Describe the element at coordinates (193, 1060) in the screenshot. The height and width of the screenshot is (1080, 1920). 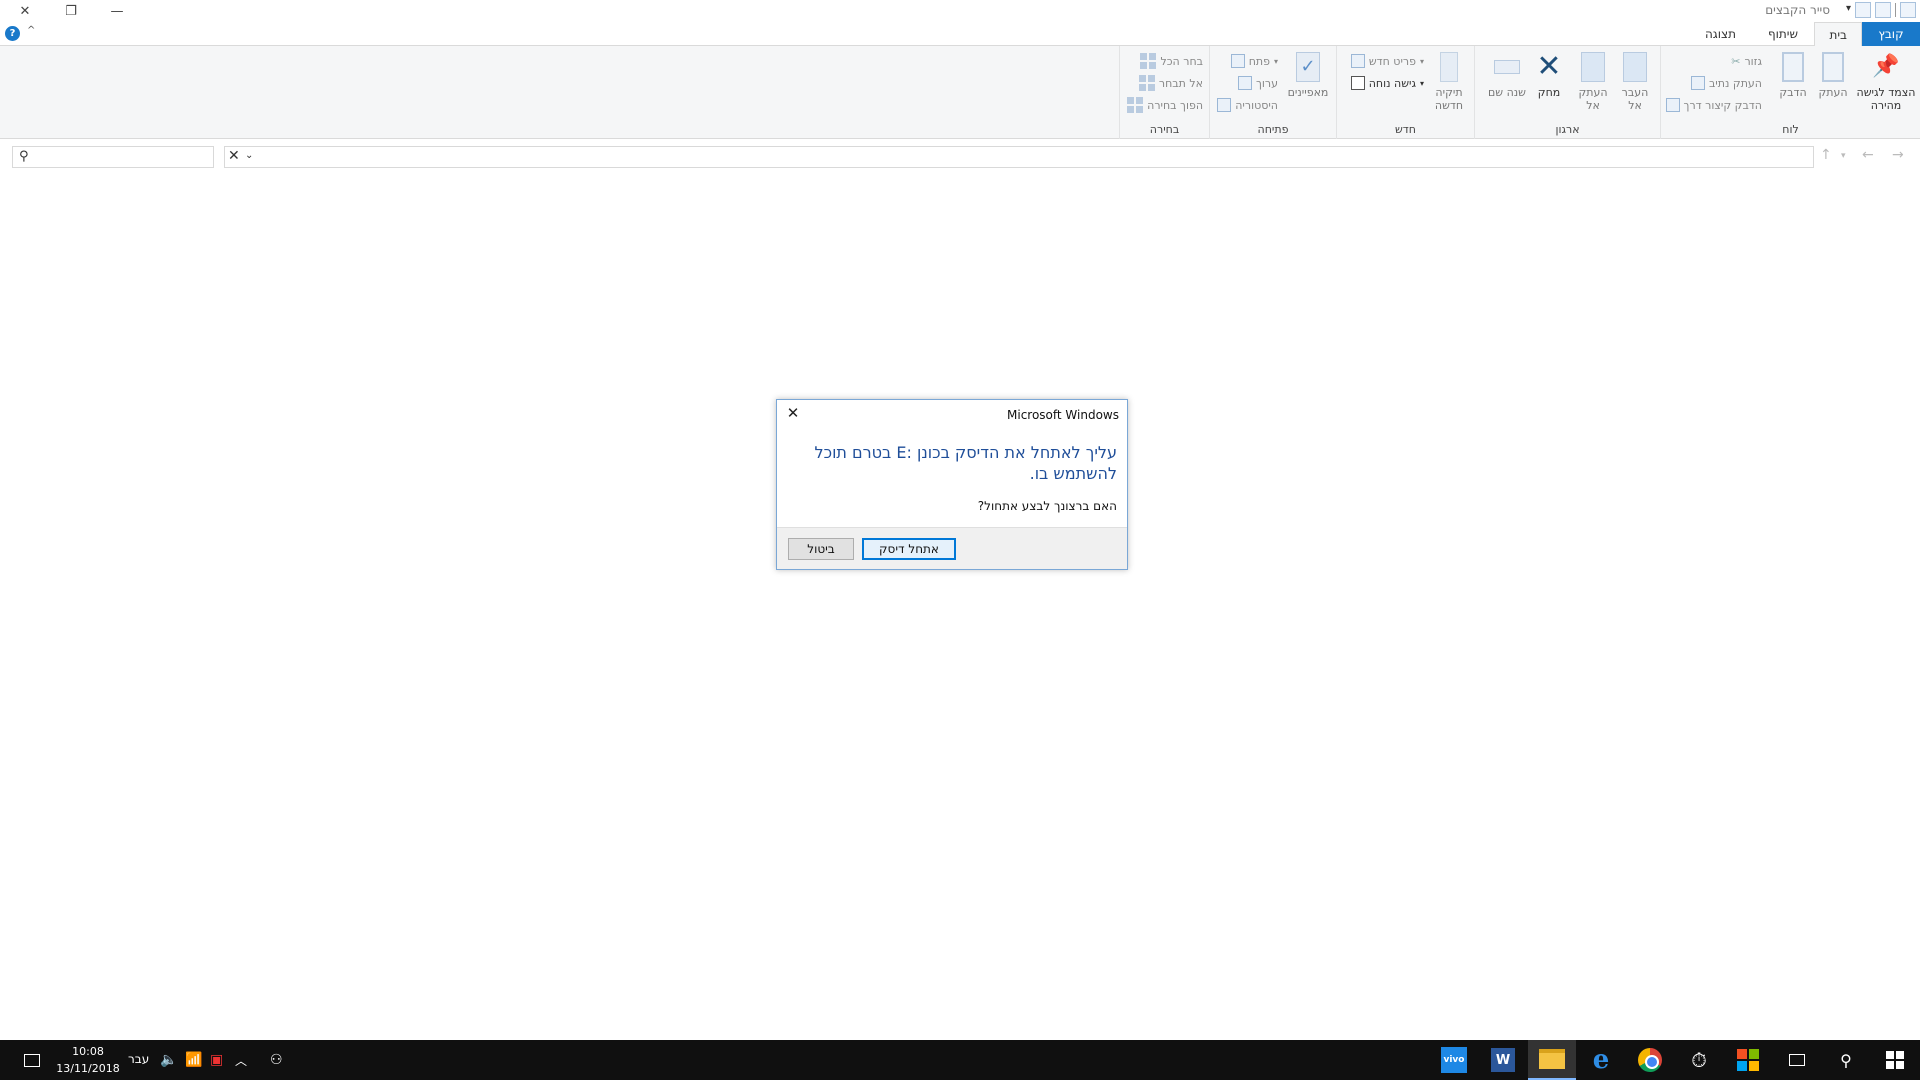
I see `network-disconnected-icon: 📶` at that location.